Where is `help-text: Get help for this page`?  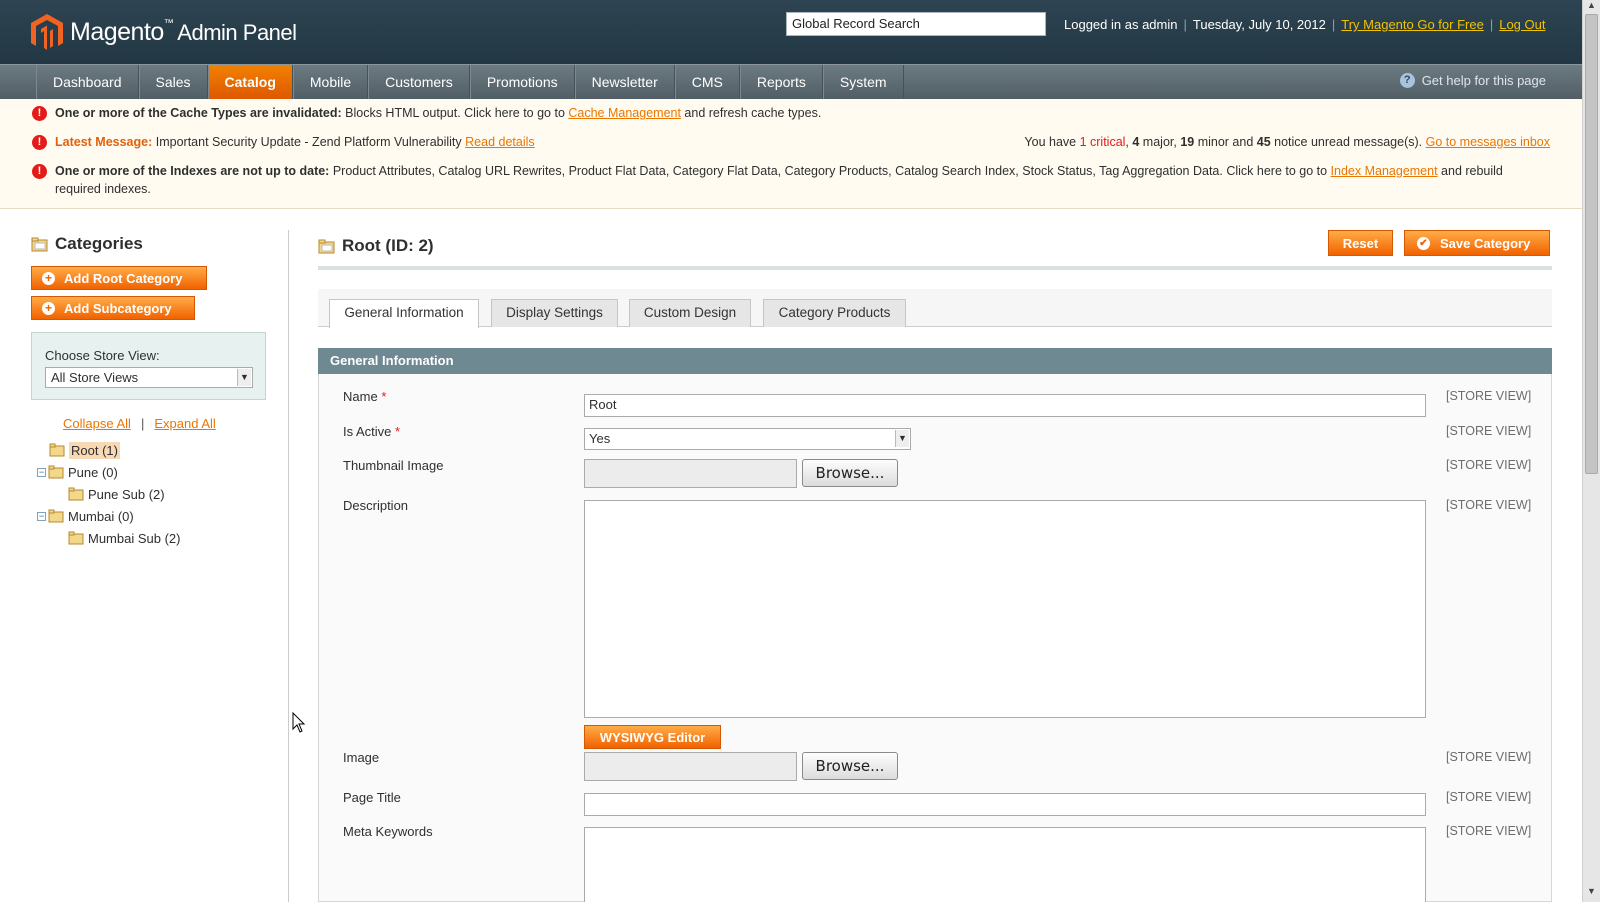
help-text: Get help for this page is located at coordinates (1483, 80).